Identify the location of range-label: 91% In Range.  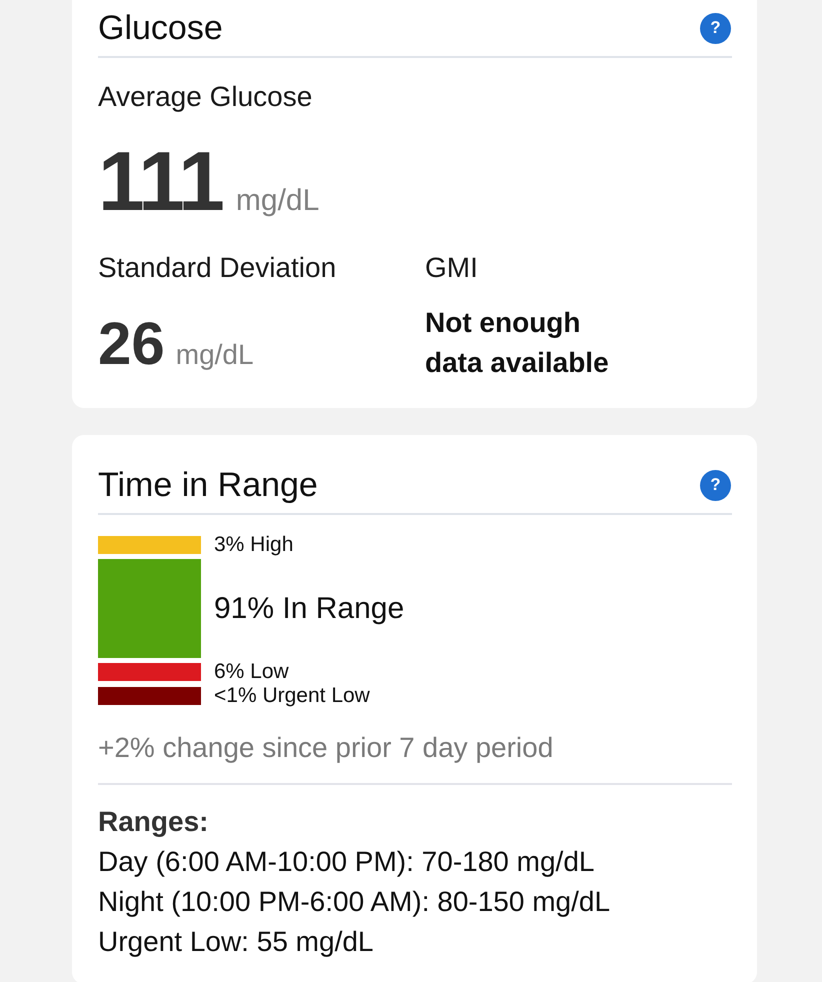
(309, 608).